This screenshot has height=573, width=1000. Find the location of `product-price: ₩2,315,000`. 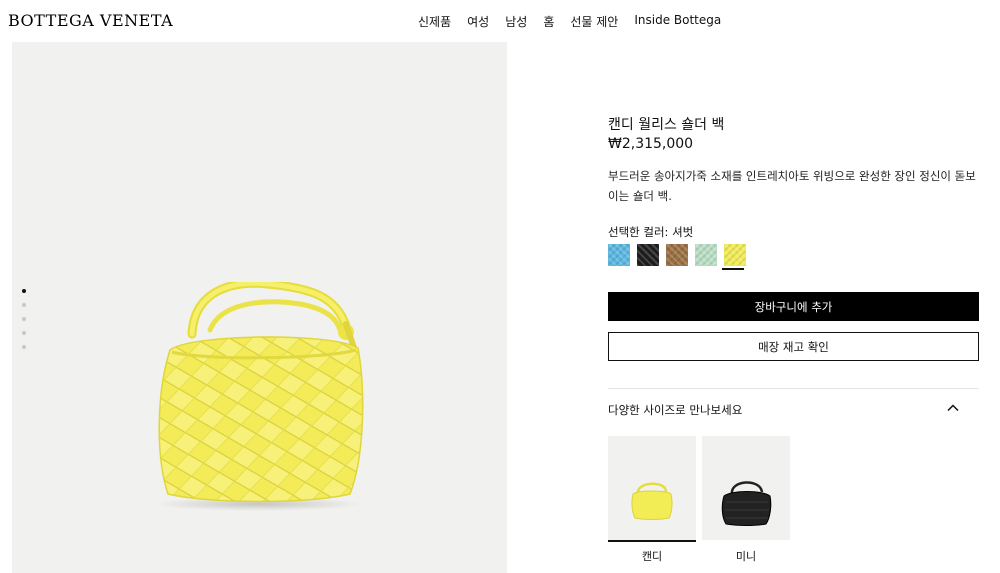

product-price: ₩2,315,000 is located at coordinates (651, 144).